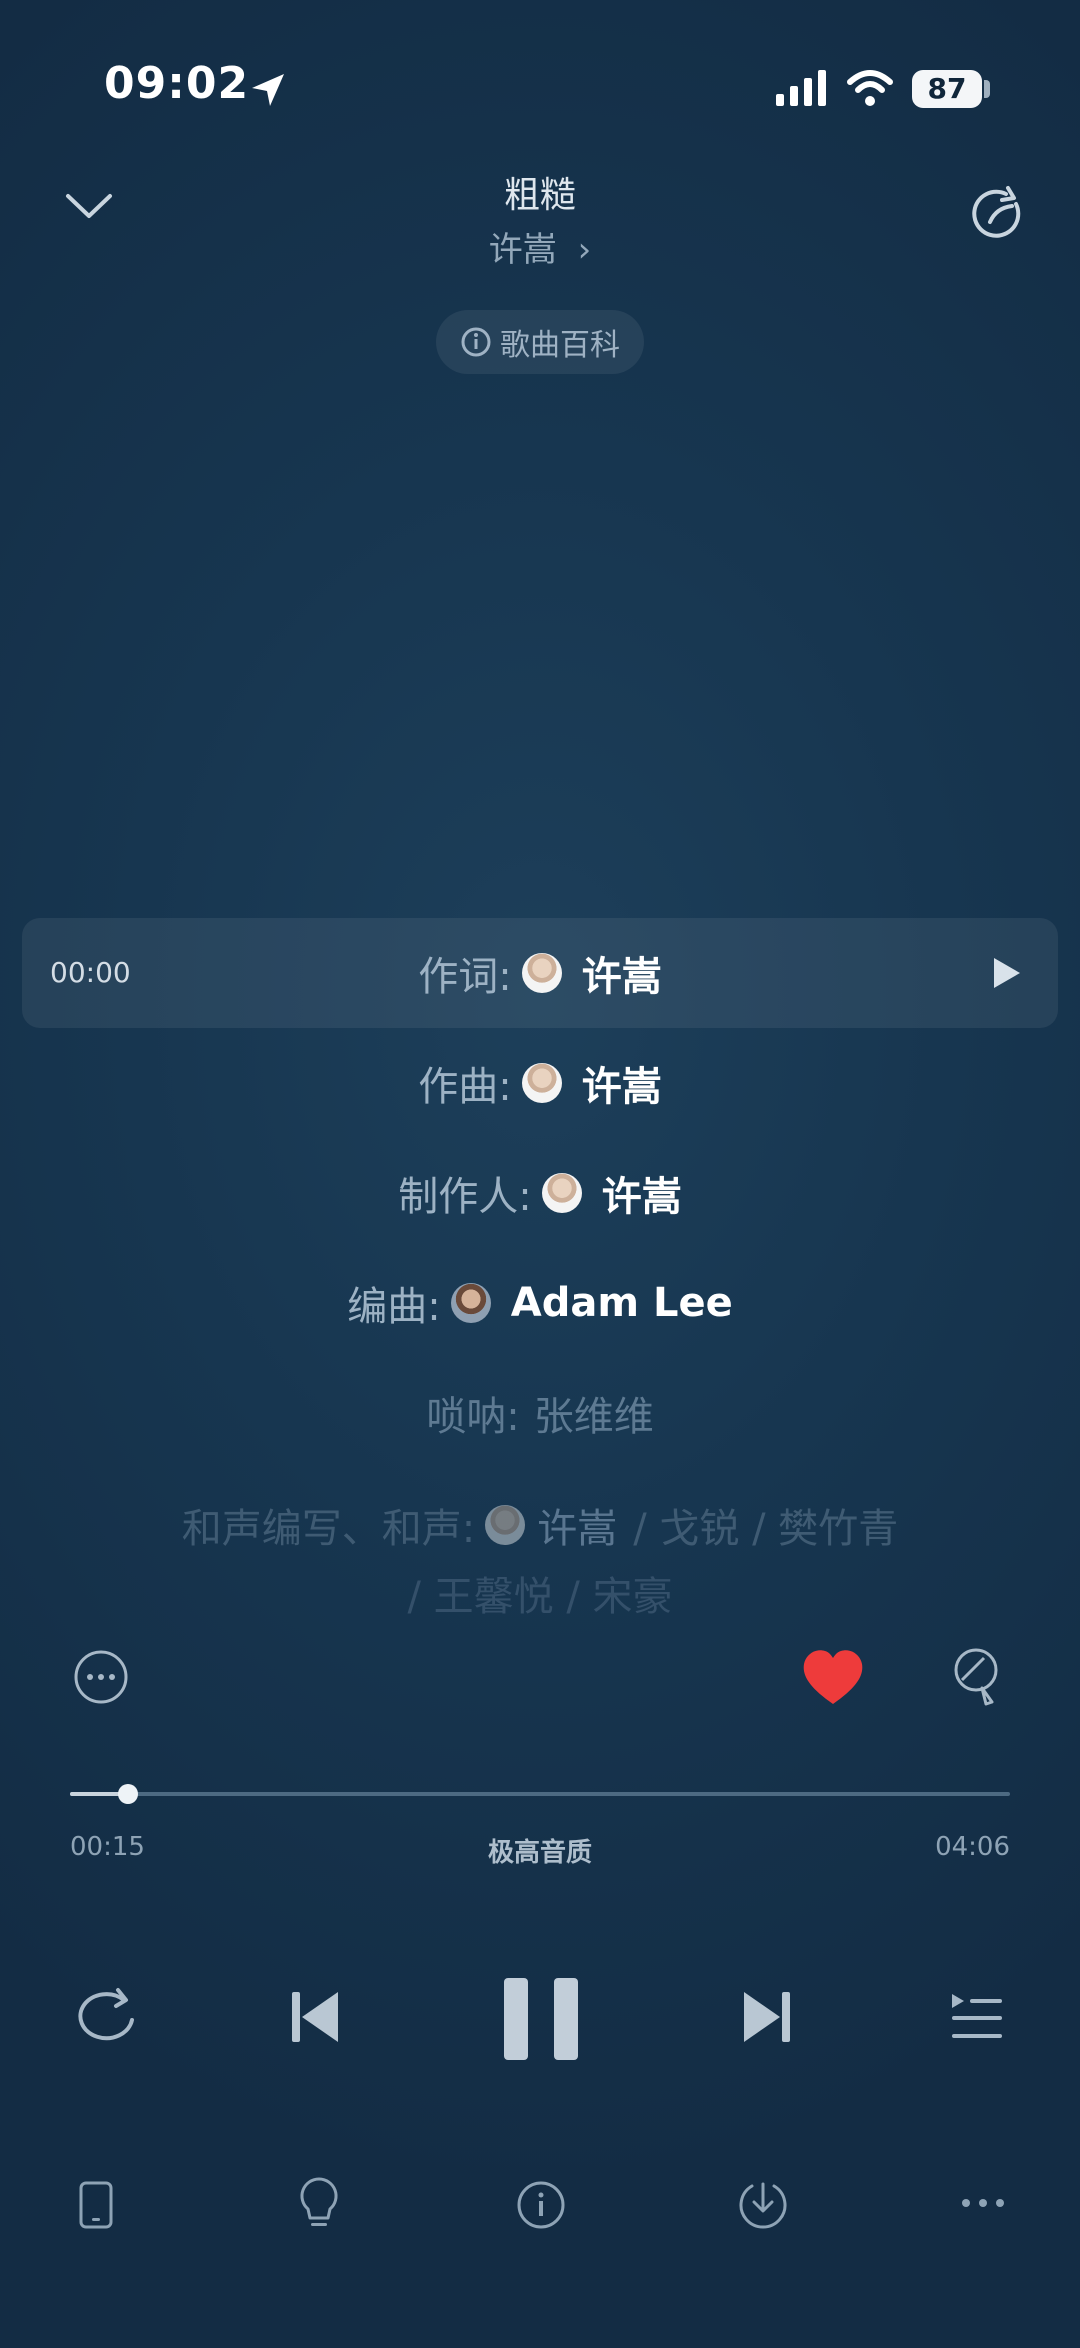 The width and height of the screenshot is (1080, 2348). What do you see at coordinates (268, 90) in the screenshot?
I see `location-icon` at bounding box center [268, 90].